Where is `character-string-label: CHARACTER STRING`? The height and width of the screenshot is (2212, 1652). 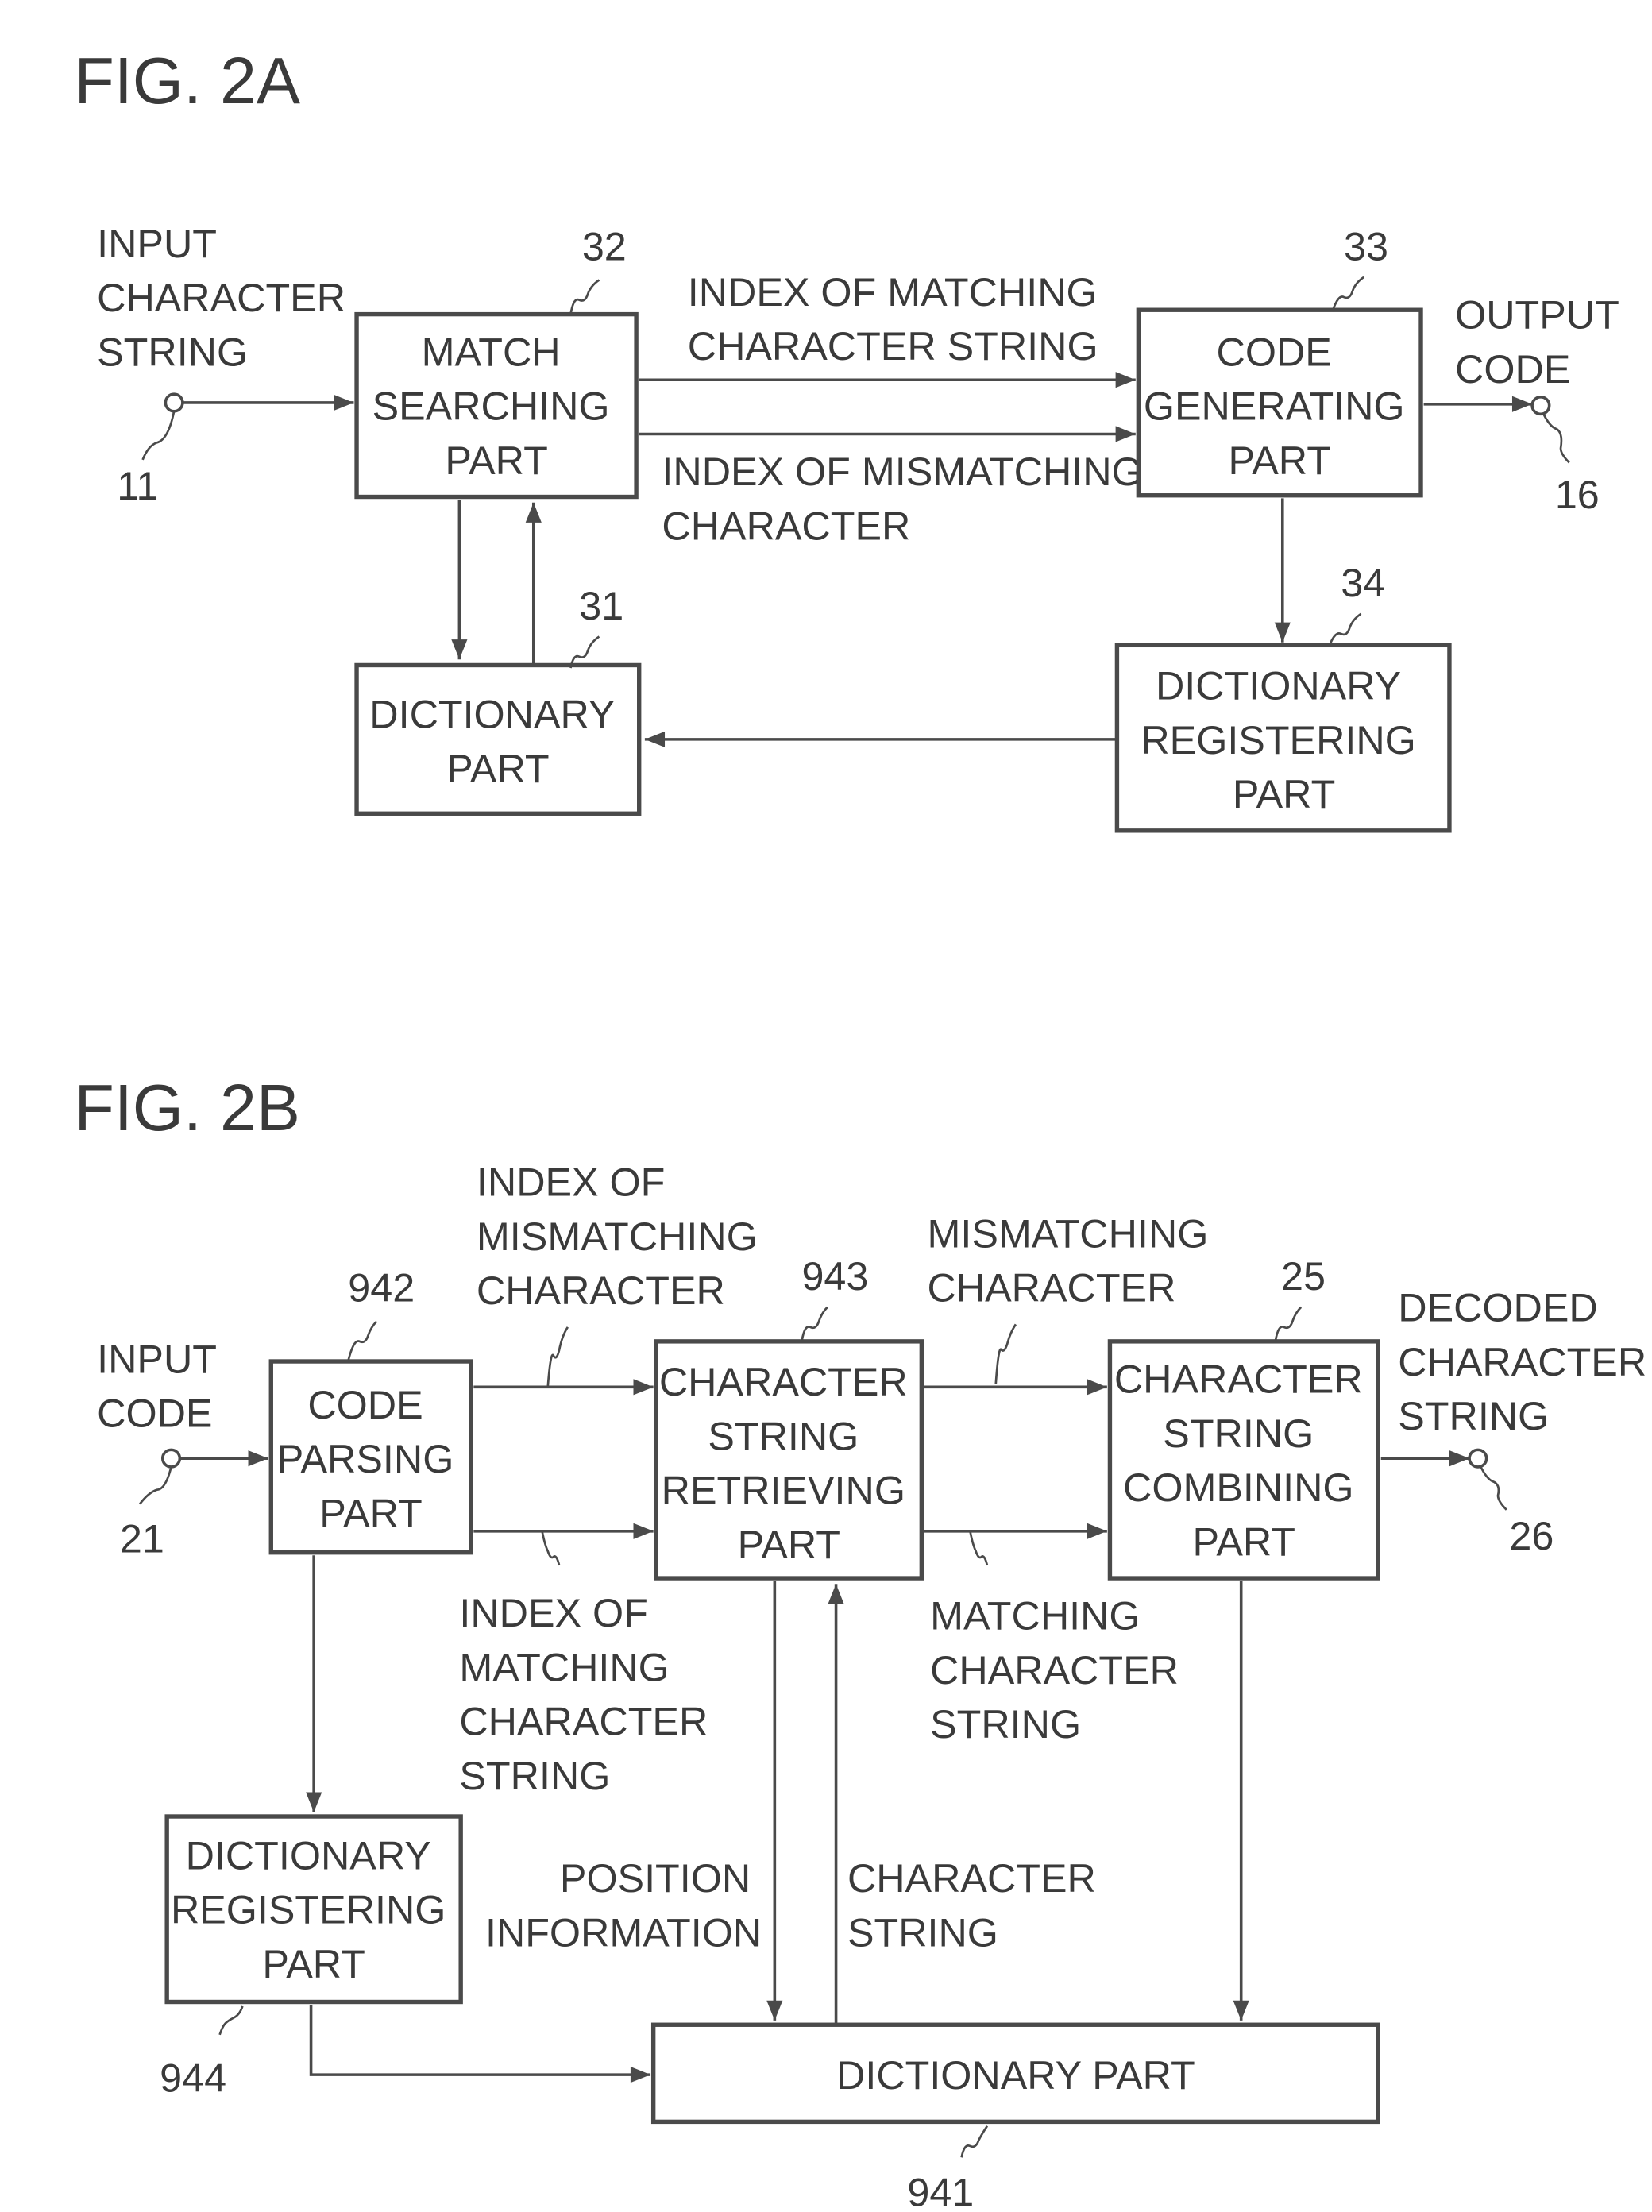 character-string-label: CHARACTER STRING is located at coordinates (977, 1905).